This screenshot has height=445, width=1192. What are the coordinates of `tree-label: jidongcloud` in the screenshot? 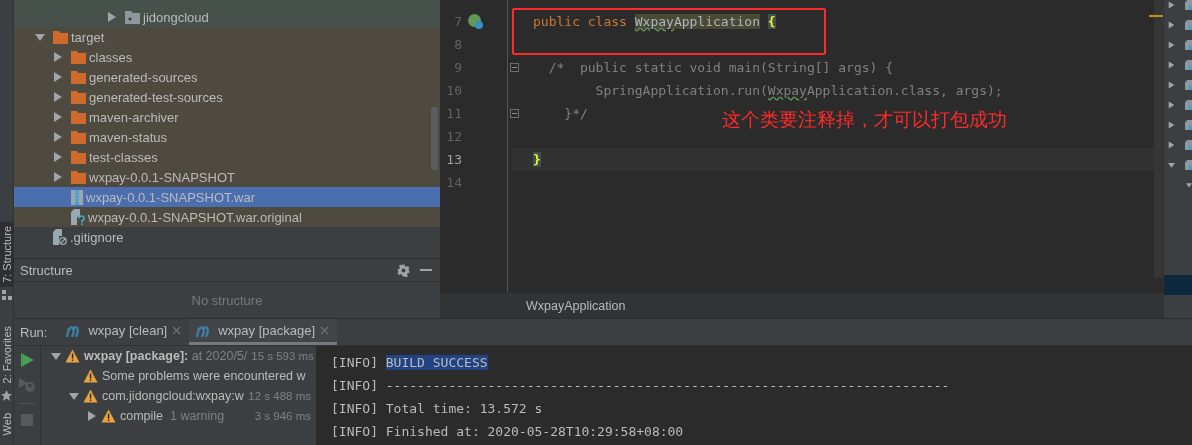 It's located at (176, 17).